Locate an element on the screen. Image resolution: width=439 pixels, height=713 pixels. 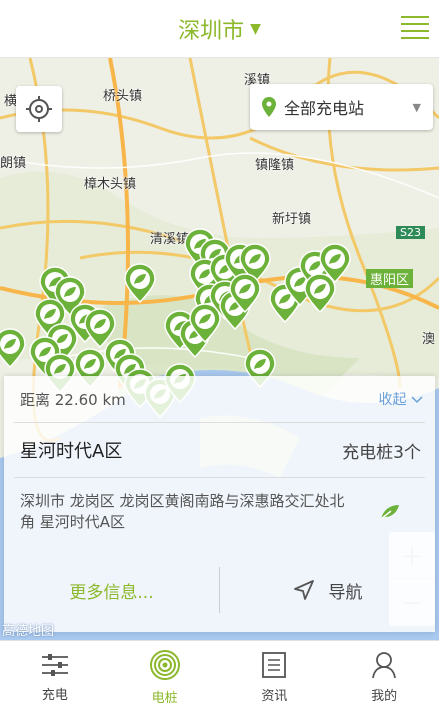
tab-pile: 电桩 is located at coordinates (165, 677).